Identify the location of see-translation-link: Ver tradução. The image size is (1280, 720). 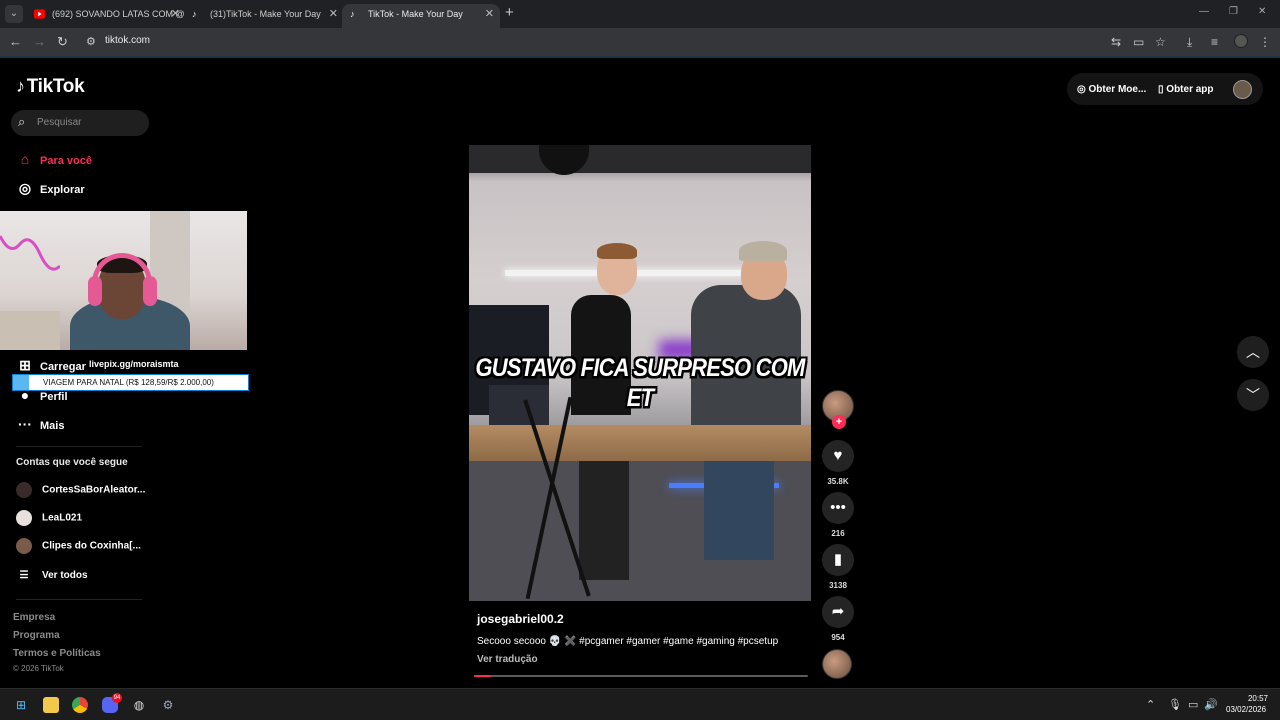
(507, 659).